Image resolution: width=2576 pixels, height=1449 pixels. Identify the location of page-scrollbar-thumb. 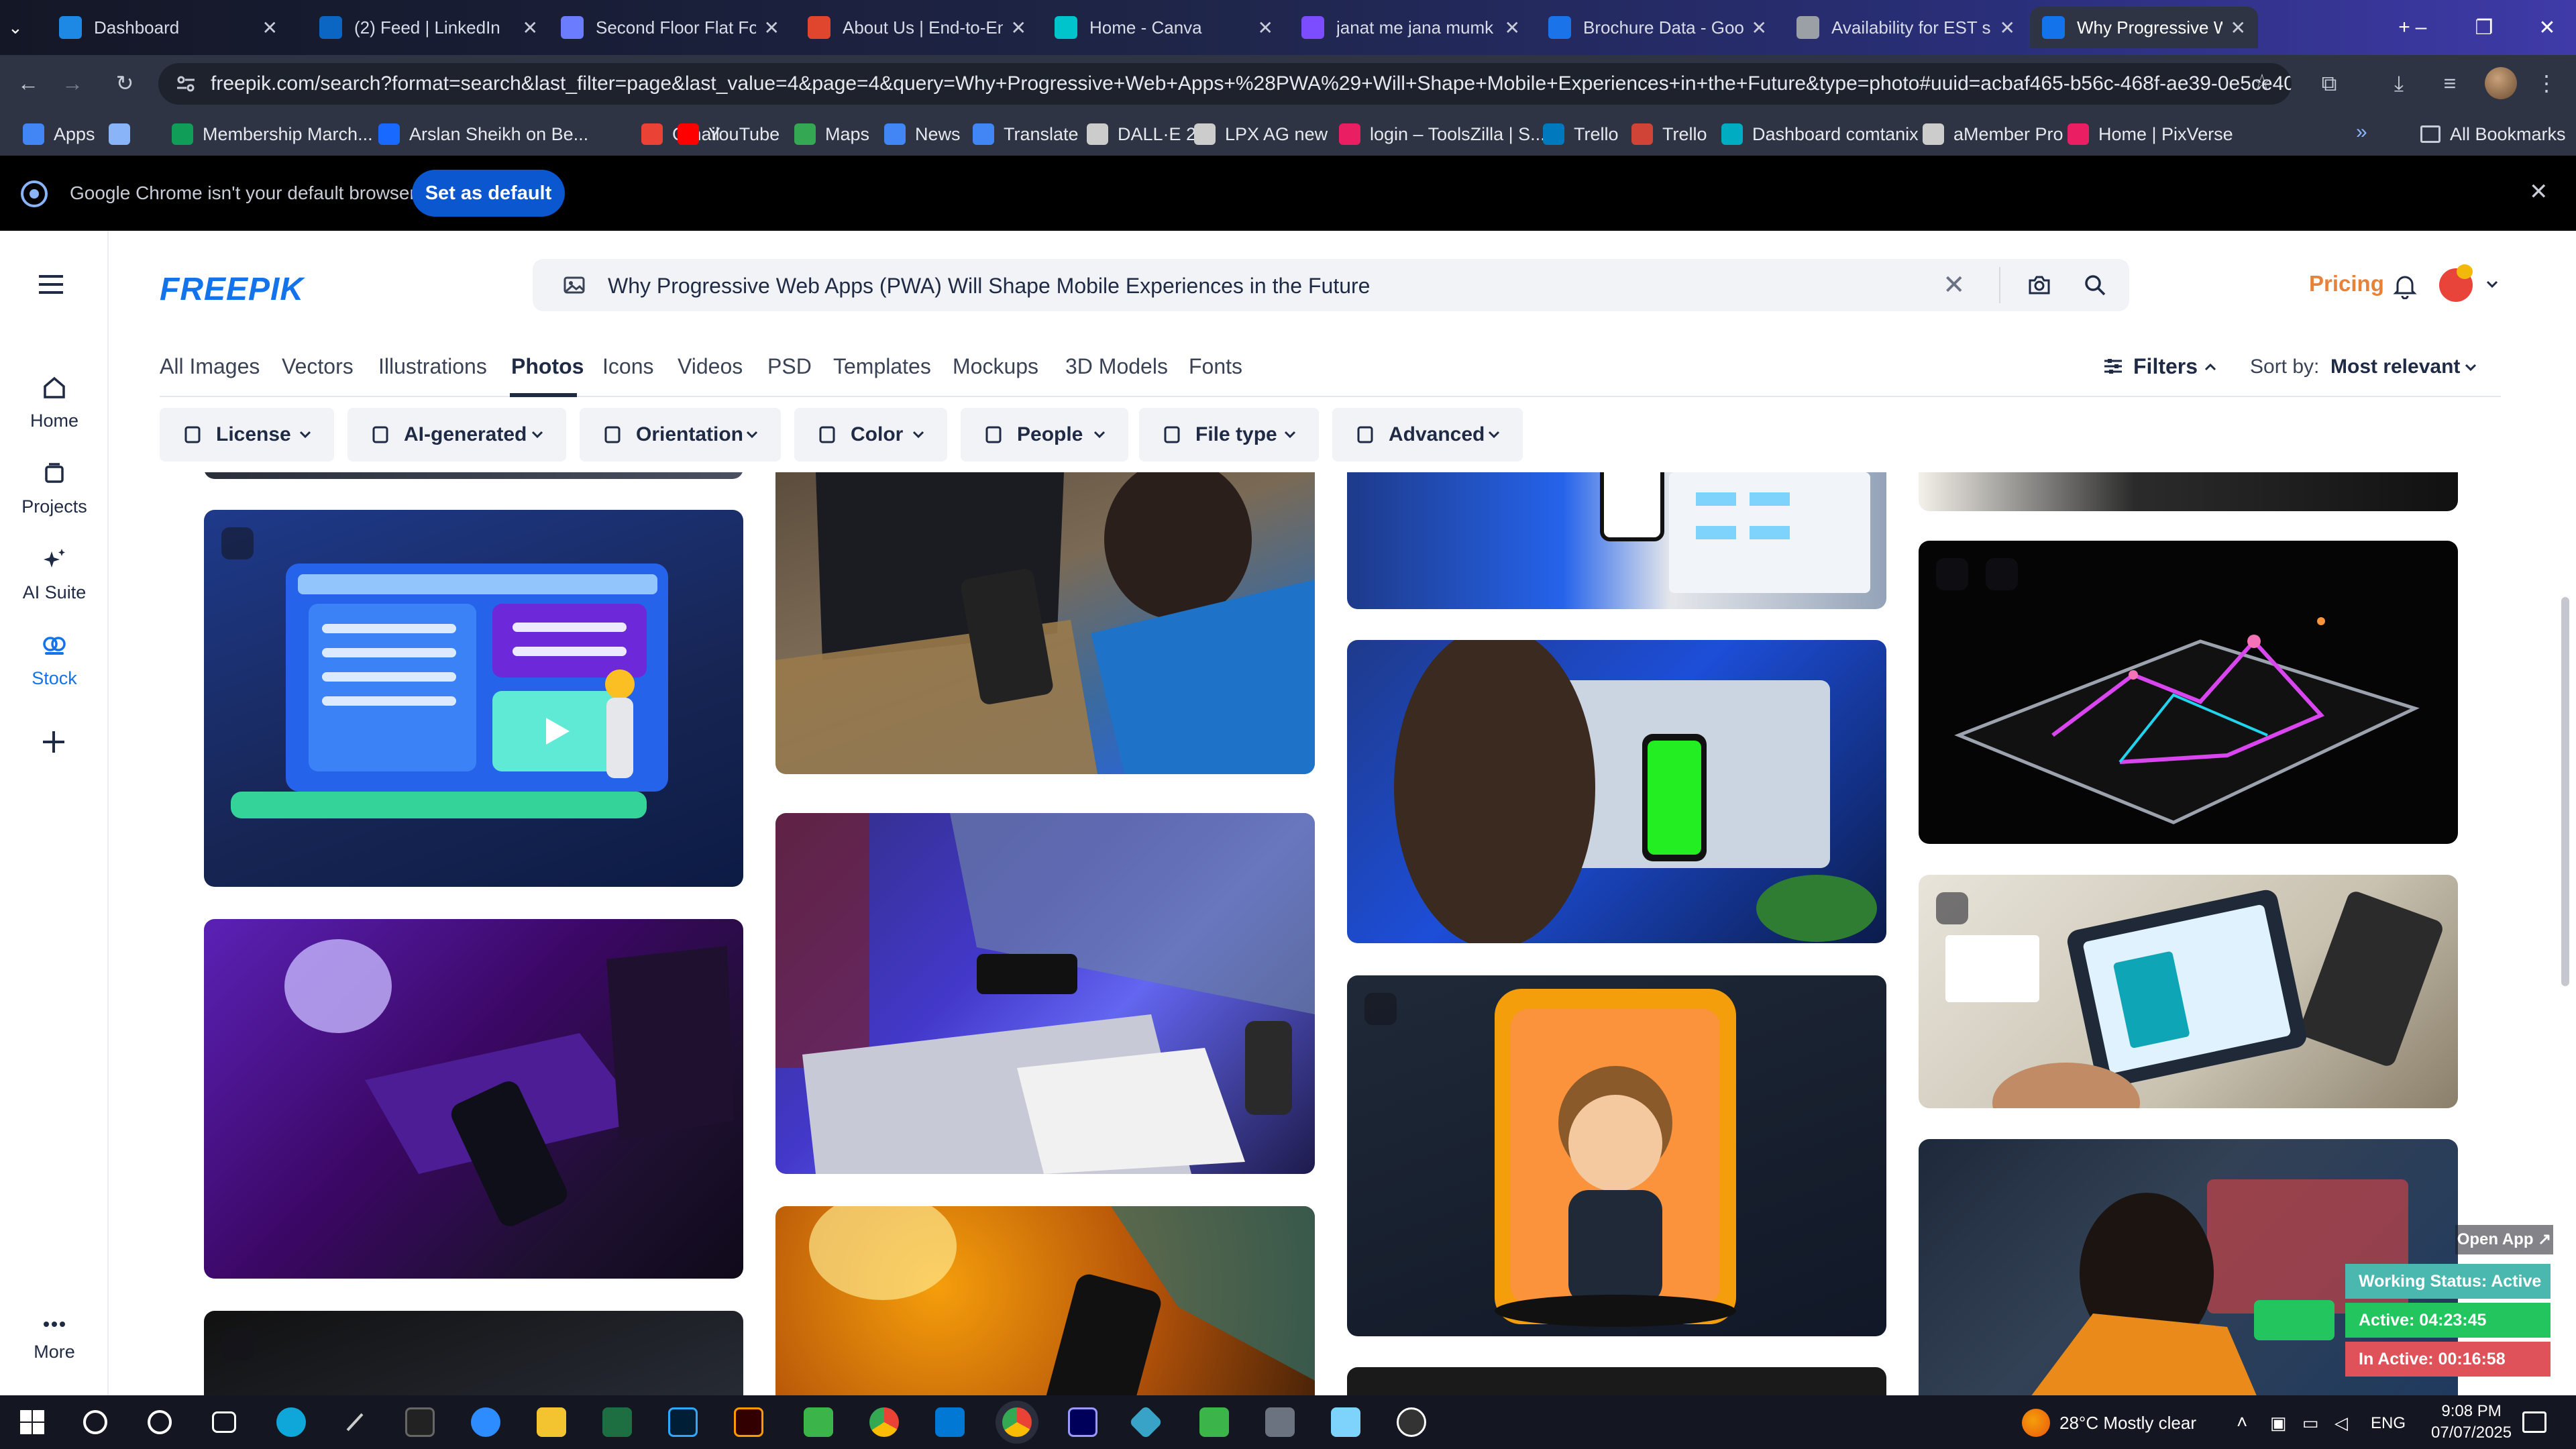
(2565, 791).